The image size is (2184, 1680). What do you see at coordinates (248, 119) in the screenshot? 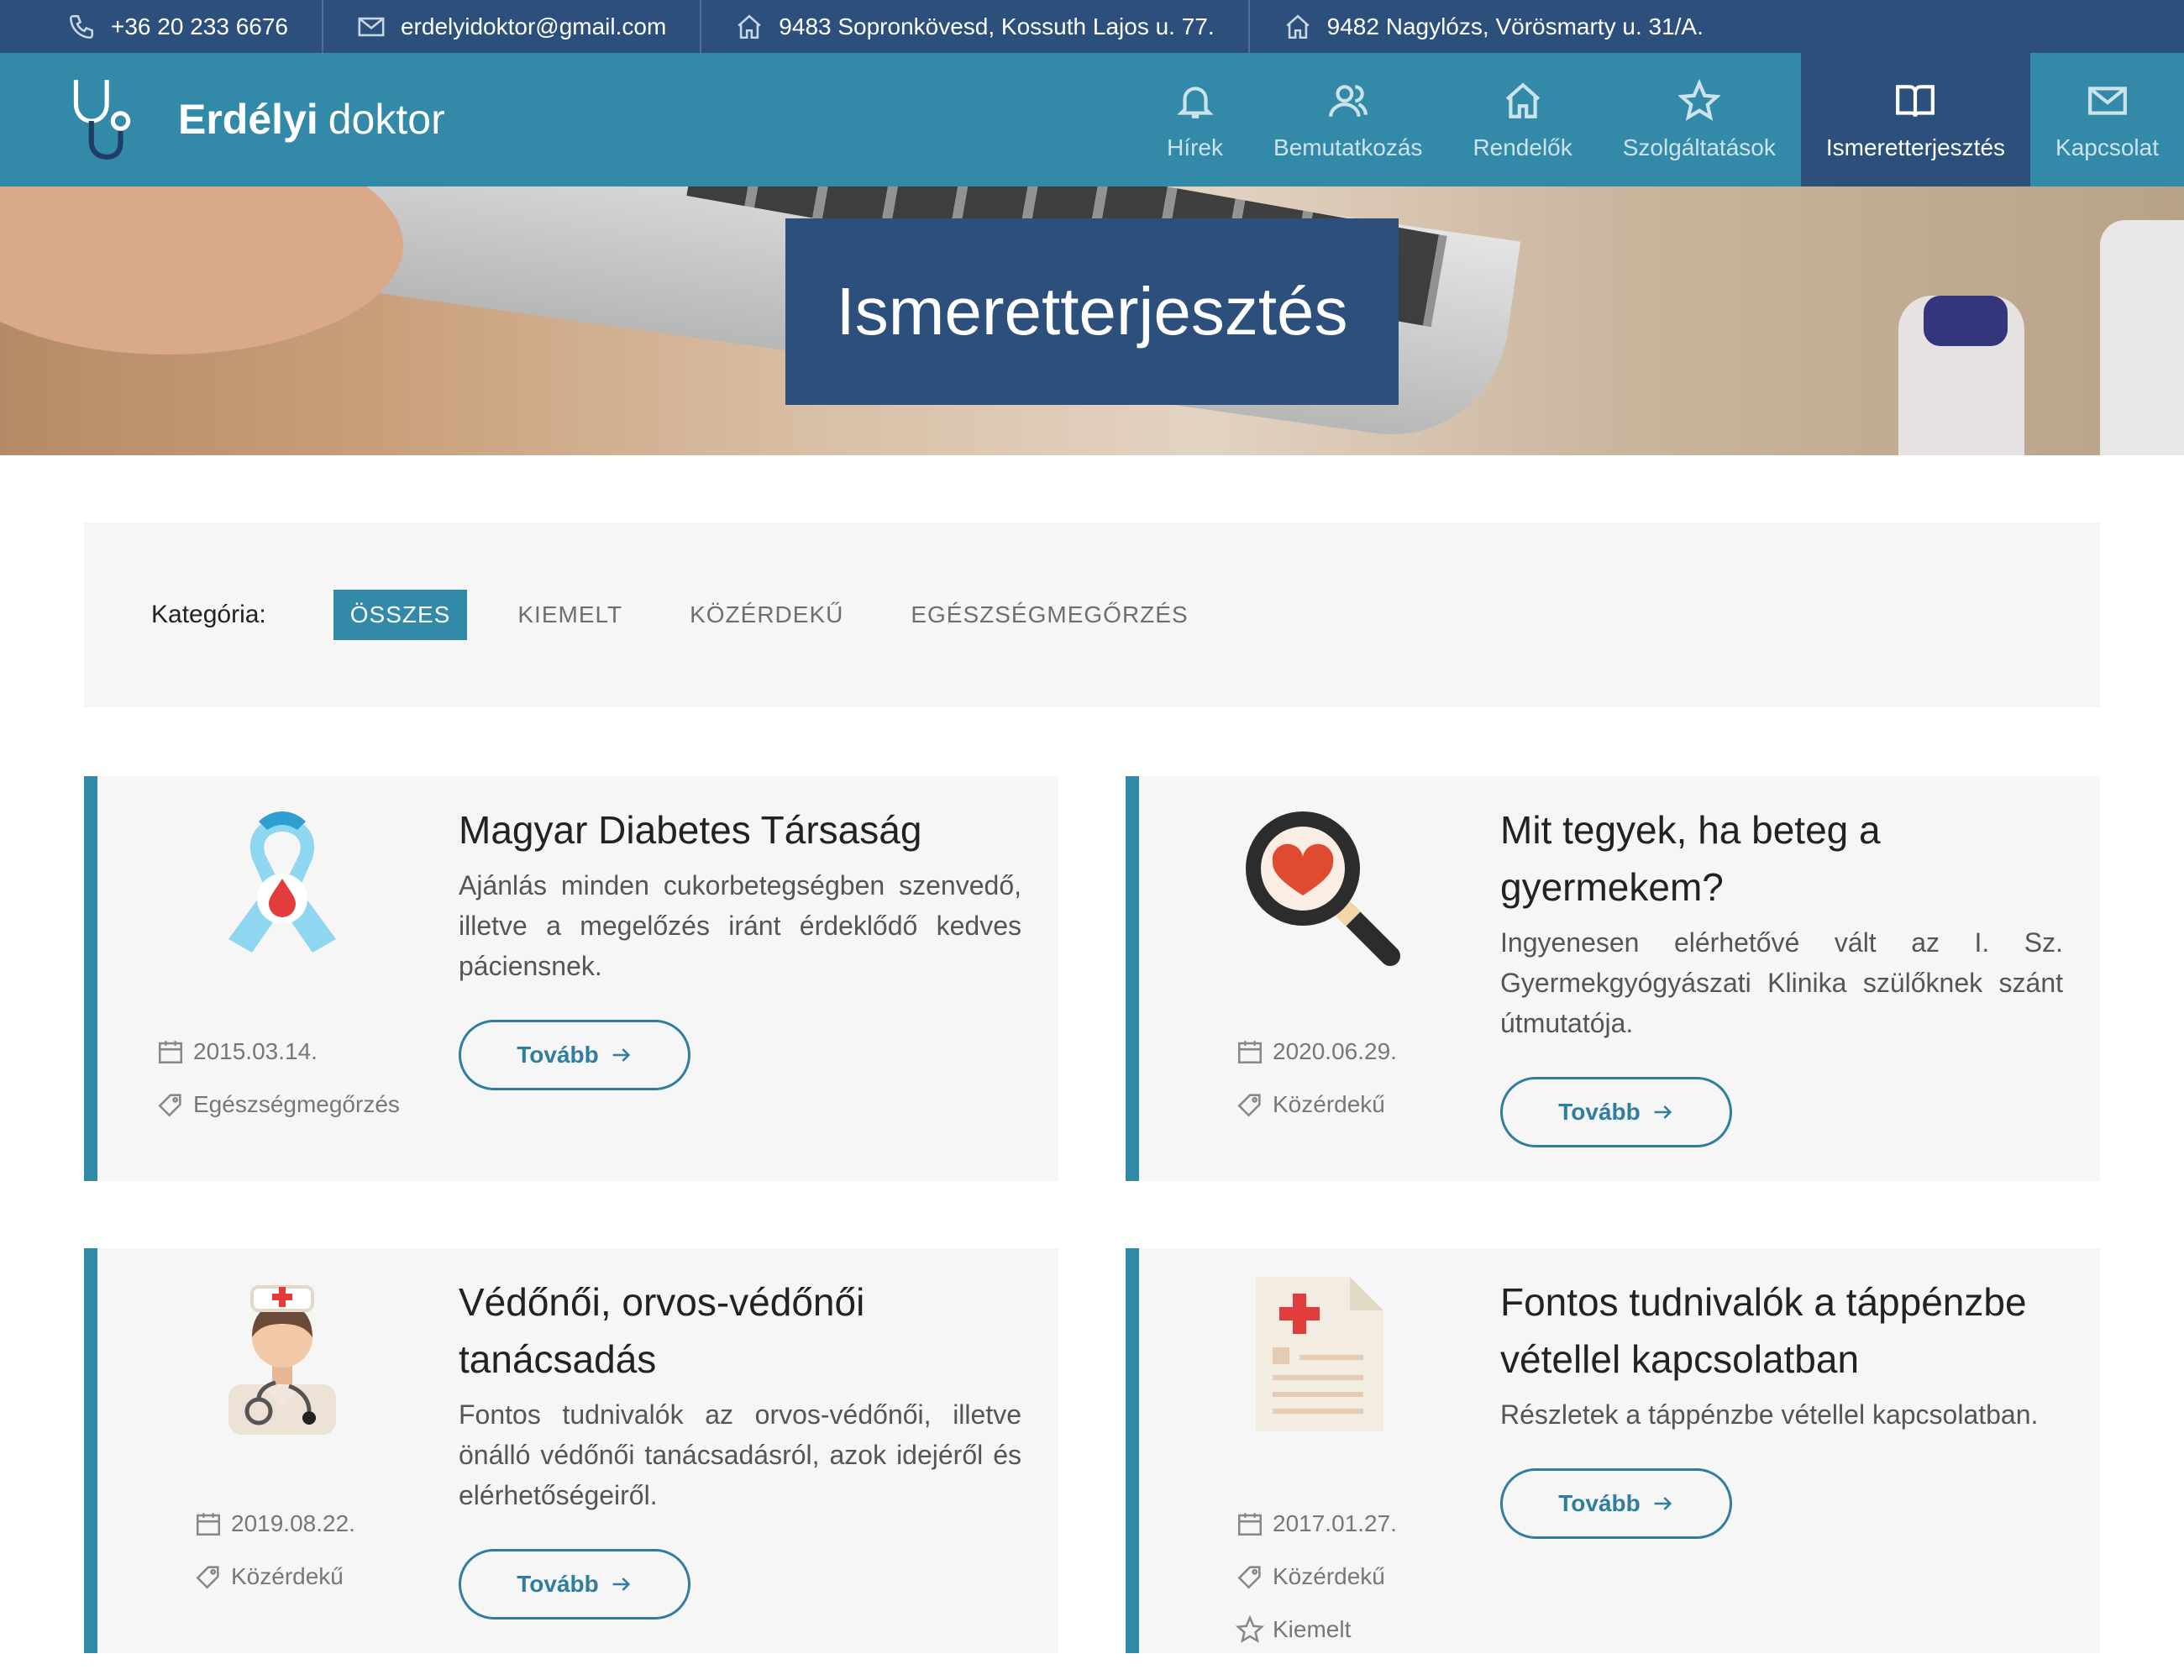
I see `brand-name-bold: Erdélyi` at bounding box center [248, 119].